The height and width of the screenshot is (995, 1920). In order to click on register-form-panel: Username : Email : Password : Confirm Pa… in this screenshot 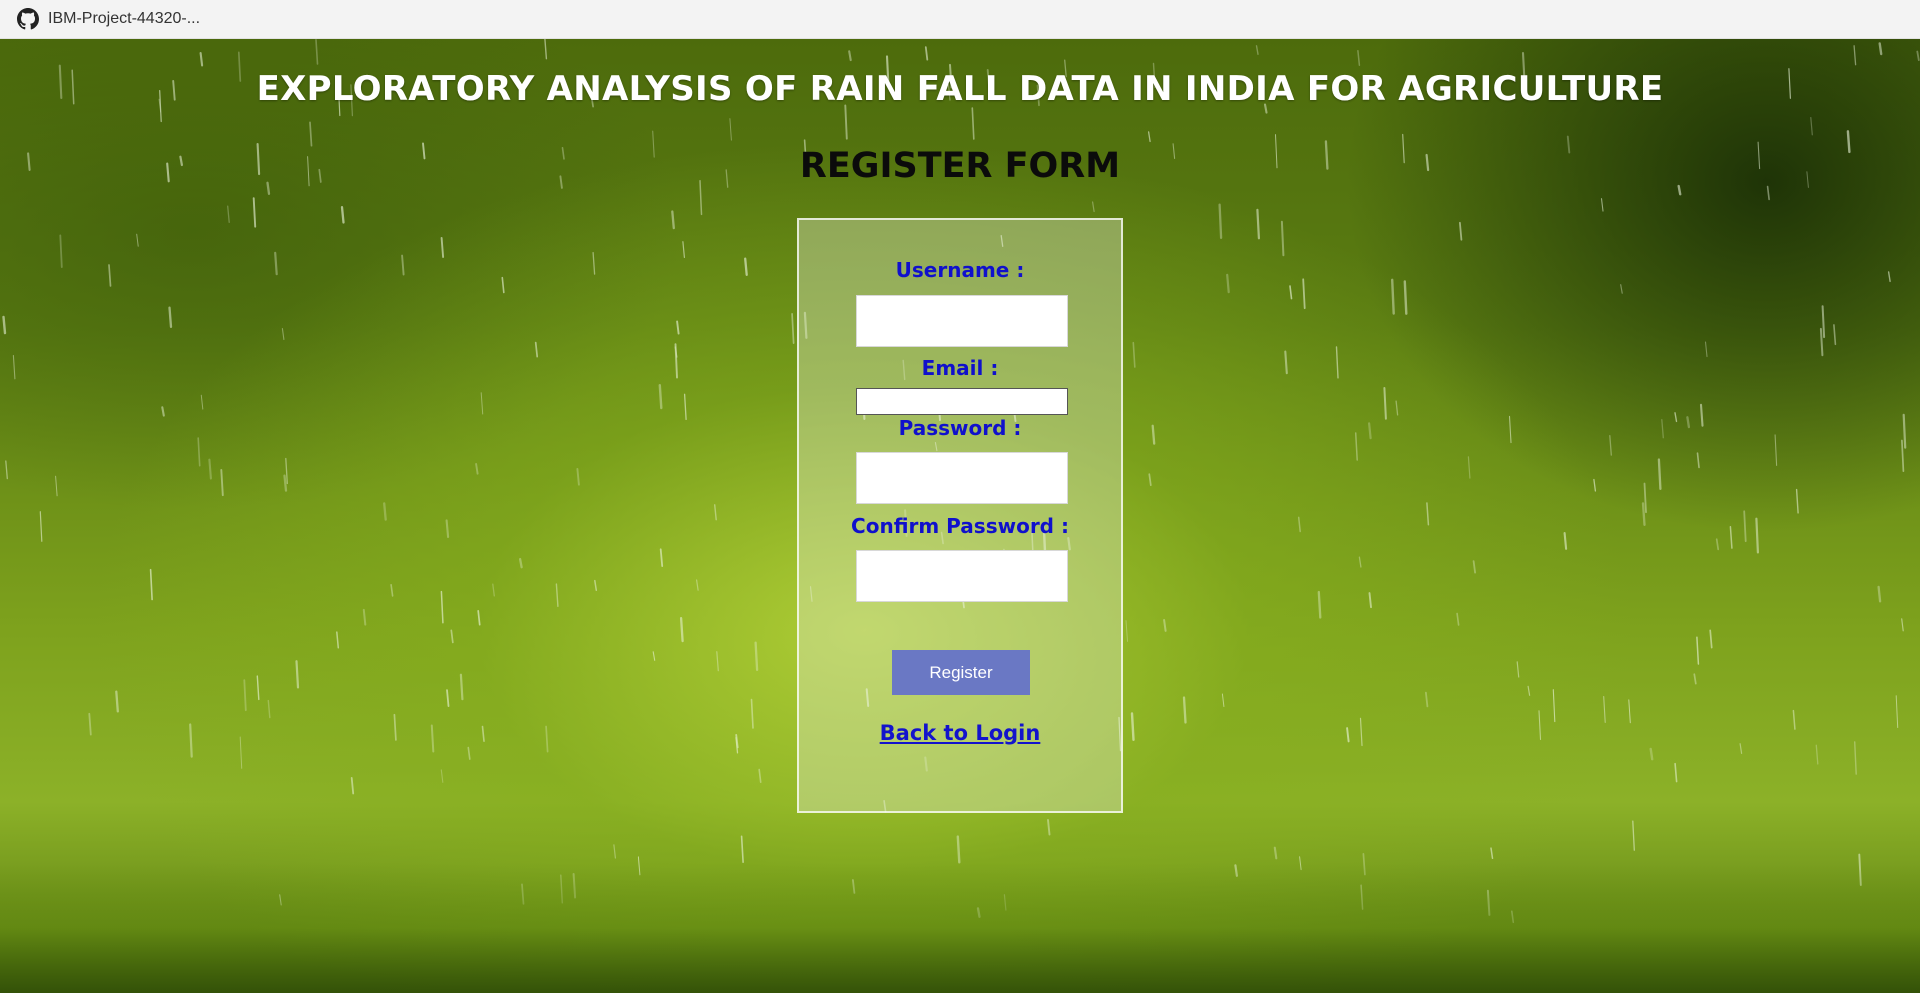, I will do `click(960, 515)`.